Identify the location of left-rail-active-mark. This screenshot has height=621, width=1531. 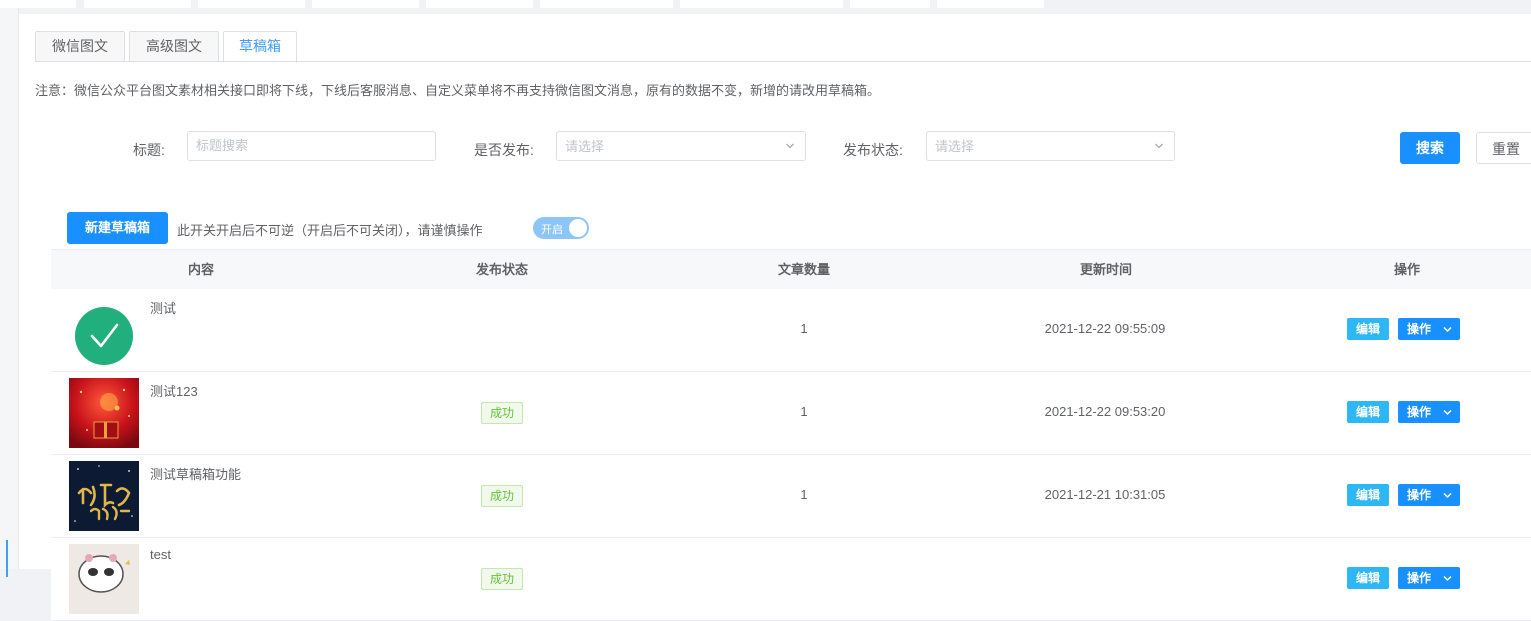
(7, 558).